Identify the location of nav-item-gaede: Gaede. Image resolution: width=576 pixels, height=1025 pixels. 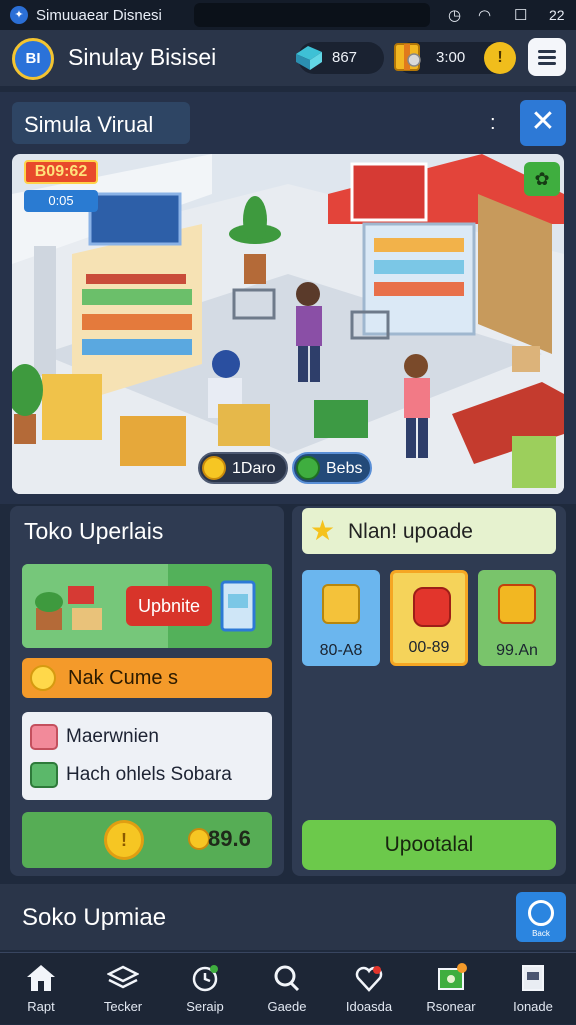
(287, 989).